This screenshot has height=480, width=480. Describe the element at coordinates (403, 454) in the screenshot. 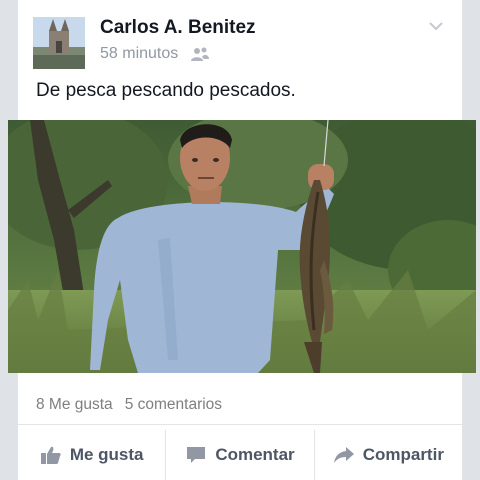

I see `share-label: Compartir` at that location.